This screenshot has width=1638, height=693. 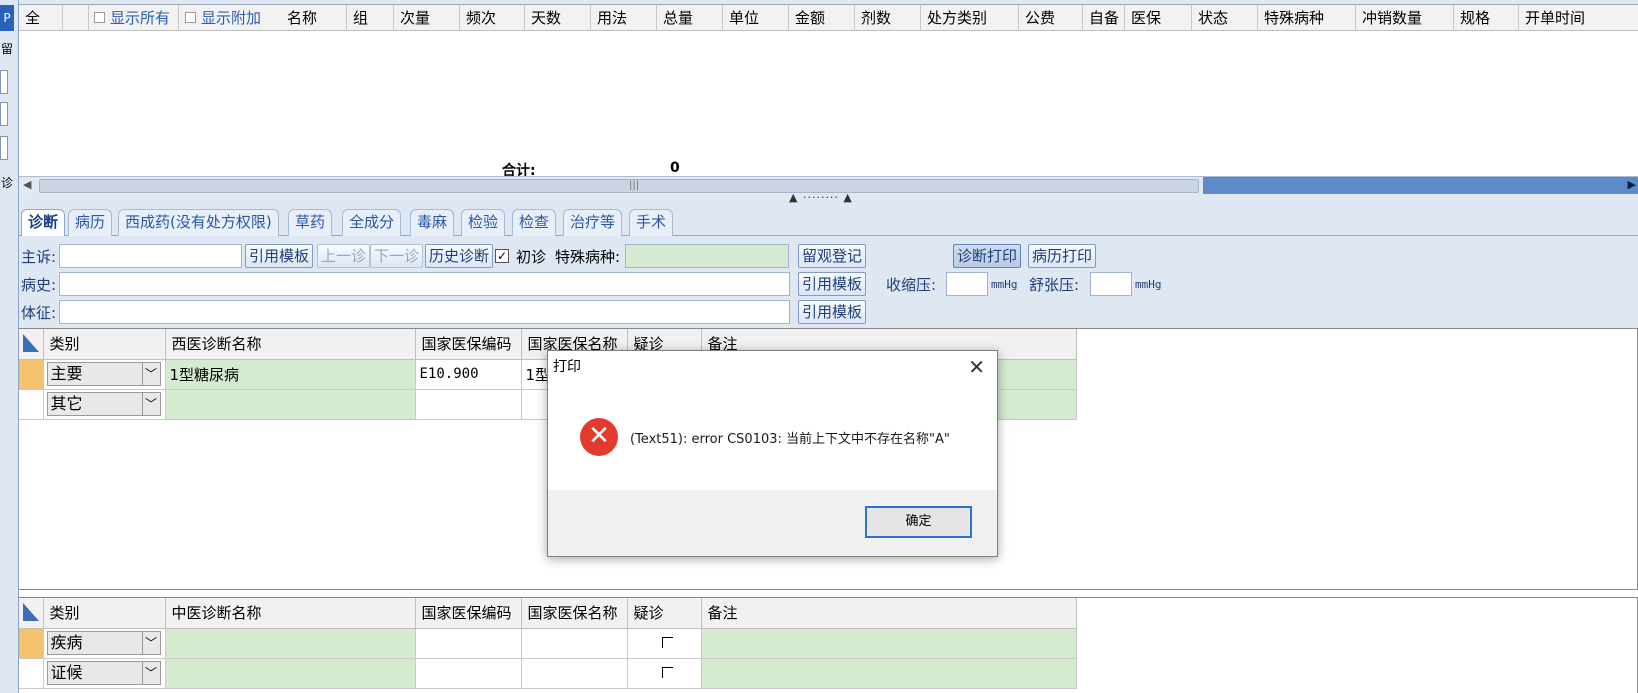 What do you see at coordinates (832, 284) in the screenshot?
I see `history-template-button: 引用模板` at bounding box center [832, 284].